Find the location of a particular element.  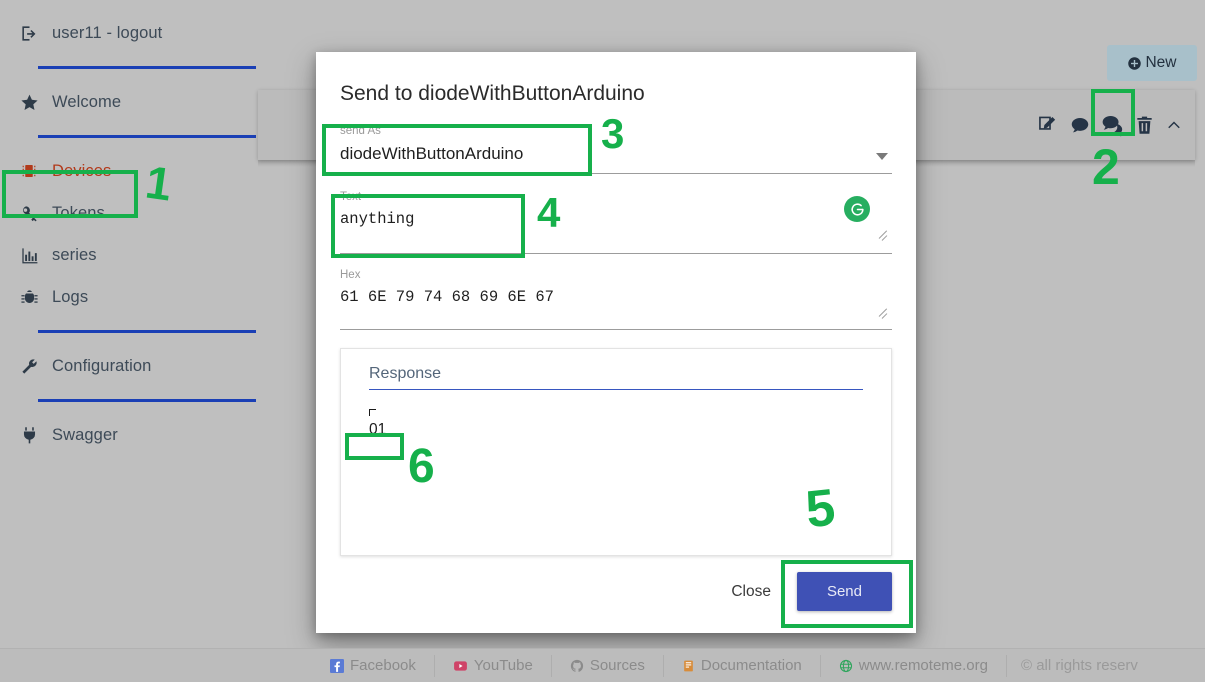

sidebar-item-swagger: Swagger is located at coordinates (151, 435).